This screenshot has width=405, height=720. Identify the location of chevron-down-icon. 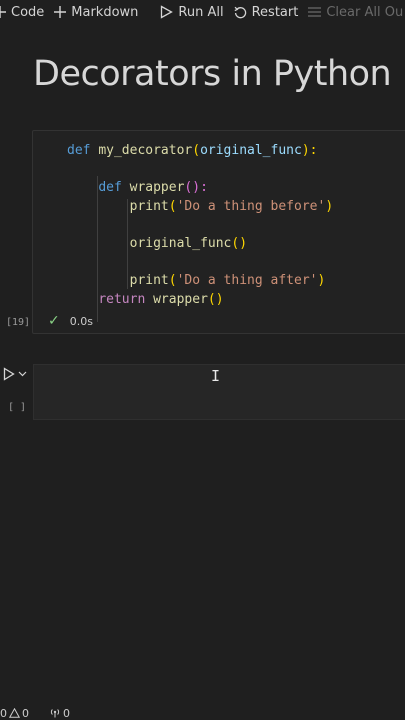
(22, 374).